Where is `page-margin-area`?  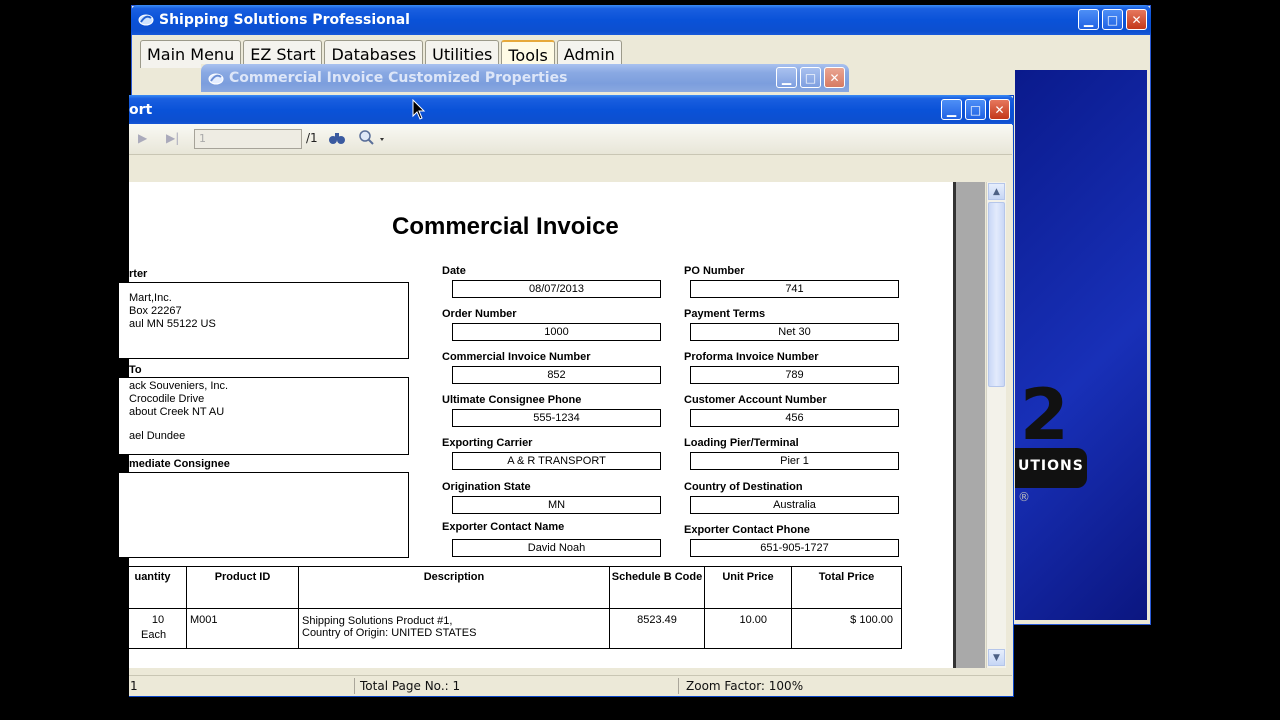 page-margin-area is located at coordinates (969, 425).